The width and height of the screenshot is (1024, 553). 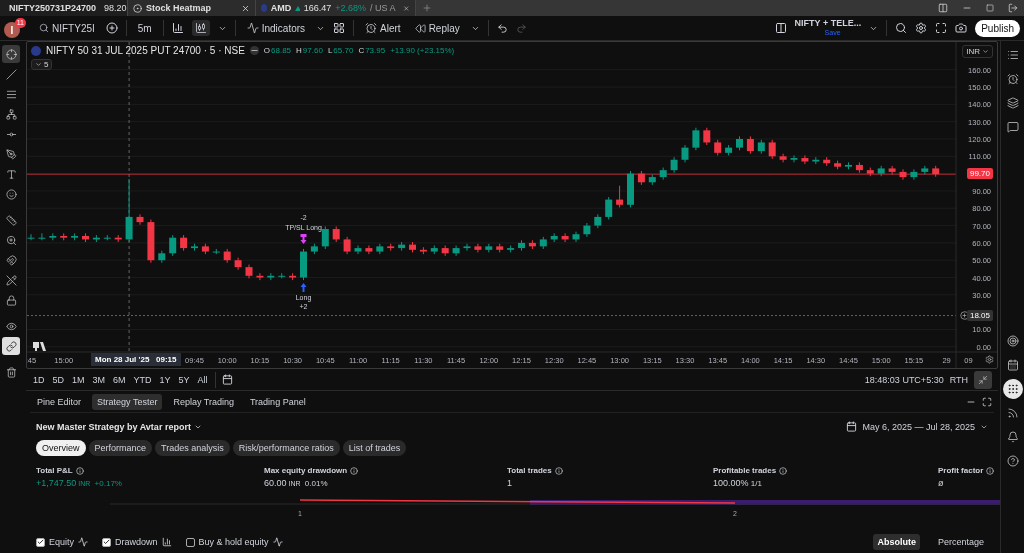 I want to click on ohlc-label: O, so click(x=267, y=50).